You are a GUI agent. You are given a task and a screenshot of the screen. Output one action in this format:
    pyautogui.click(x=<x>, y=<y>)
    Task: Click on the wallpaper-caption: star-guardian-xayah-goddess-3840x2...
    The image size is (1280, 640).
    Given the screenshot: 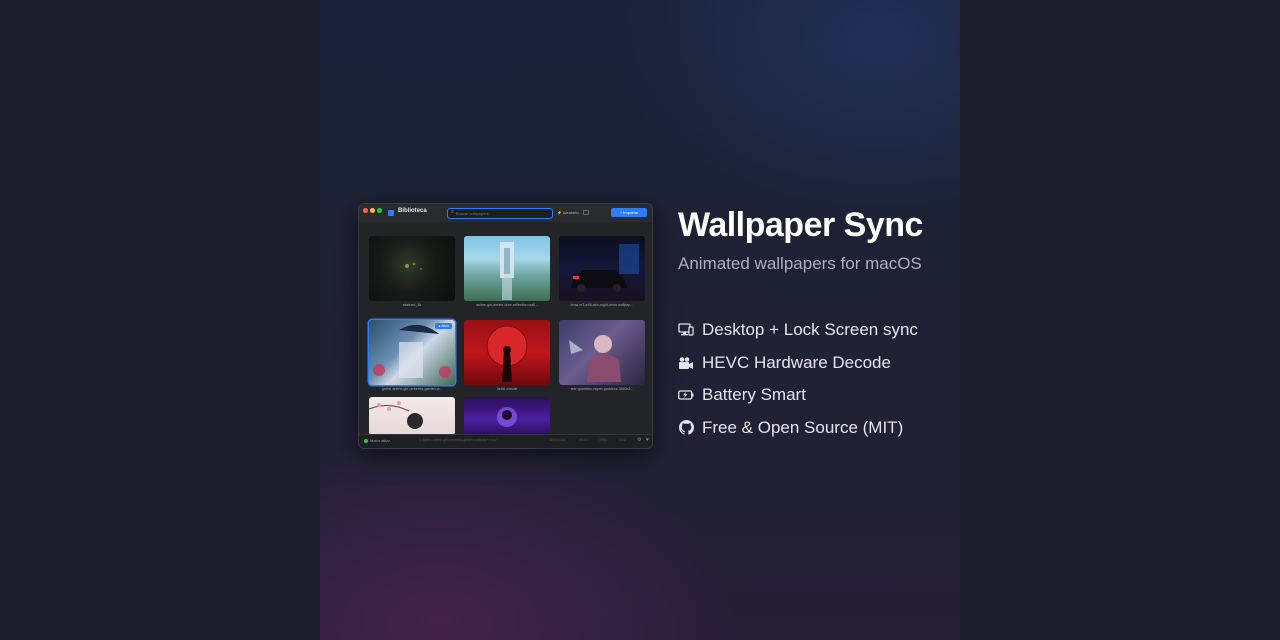 What is the action you would take?
    pyautogui.click(x=602, y=389)
    